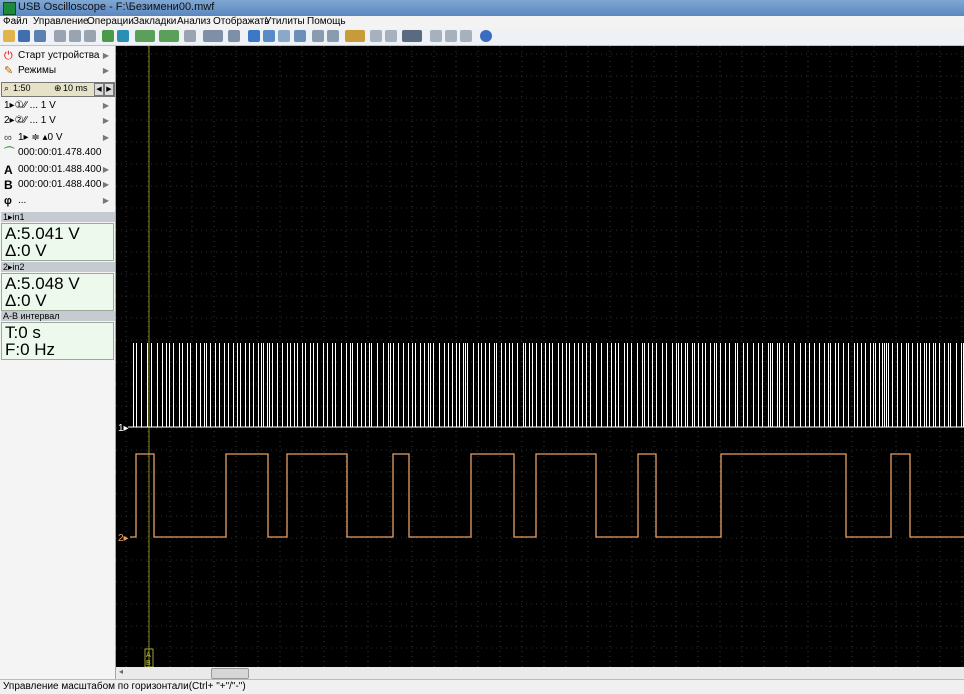  What do you see at coordinates (284, 36) in the screenshot?
I see `check-clear-icon` at bounding box center [284, 36].